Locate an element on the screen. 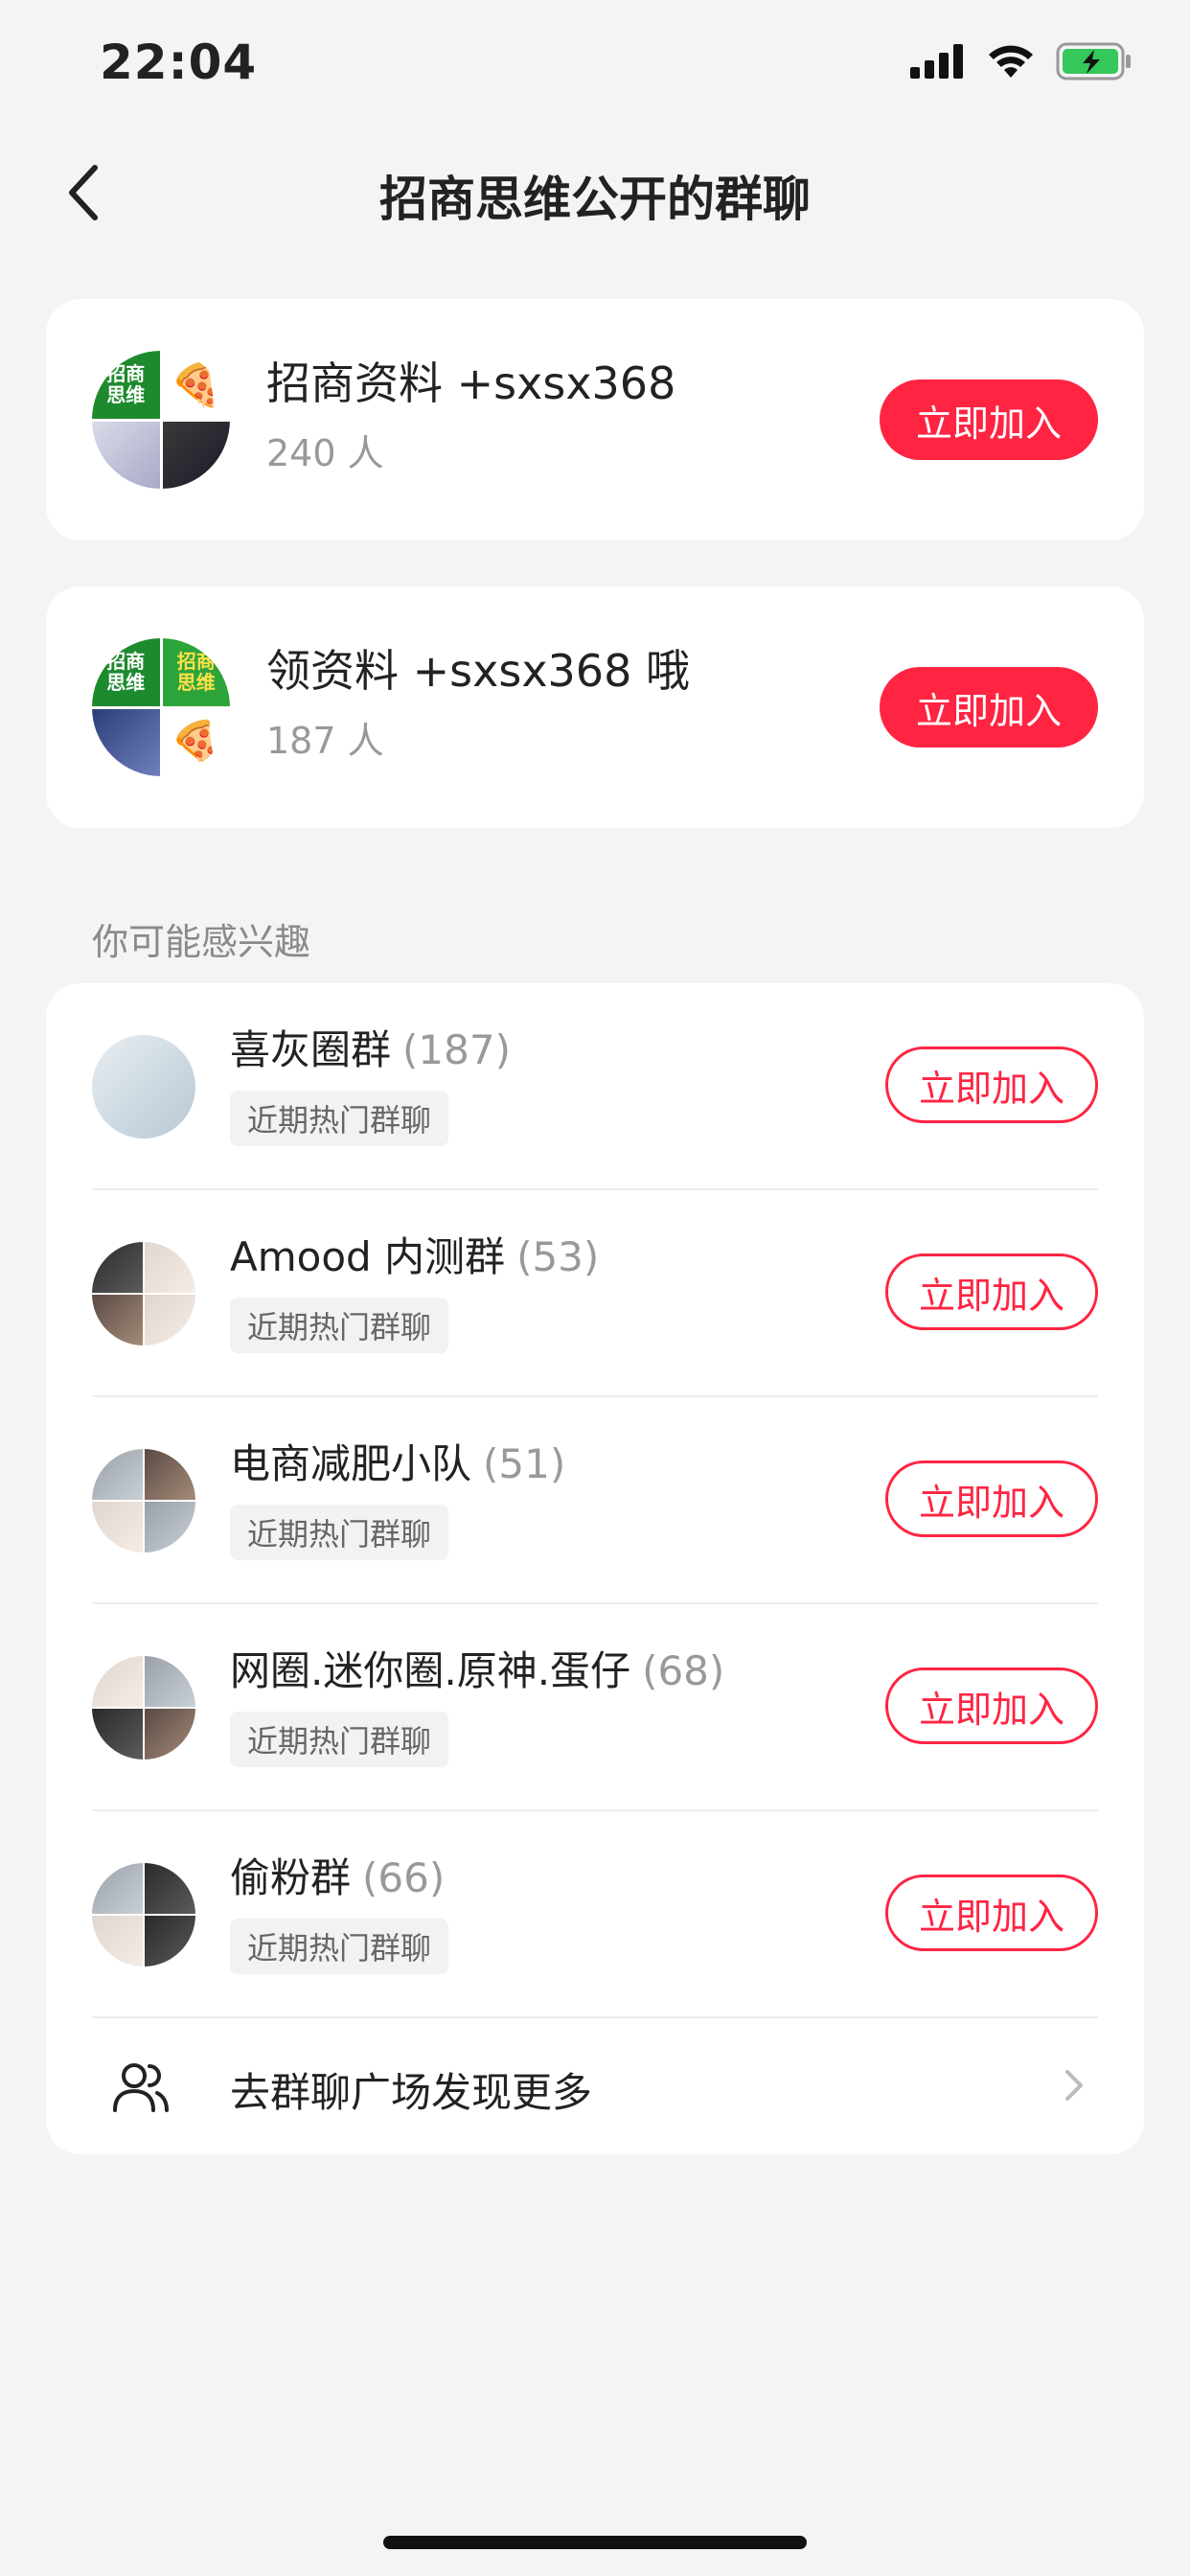 This screenshot has height=2576, width=1190. group-name-text: 网圈.迷你圈.原神.蛋仔 is located at coordinates (430, 1670).